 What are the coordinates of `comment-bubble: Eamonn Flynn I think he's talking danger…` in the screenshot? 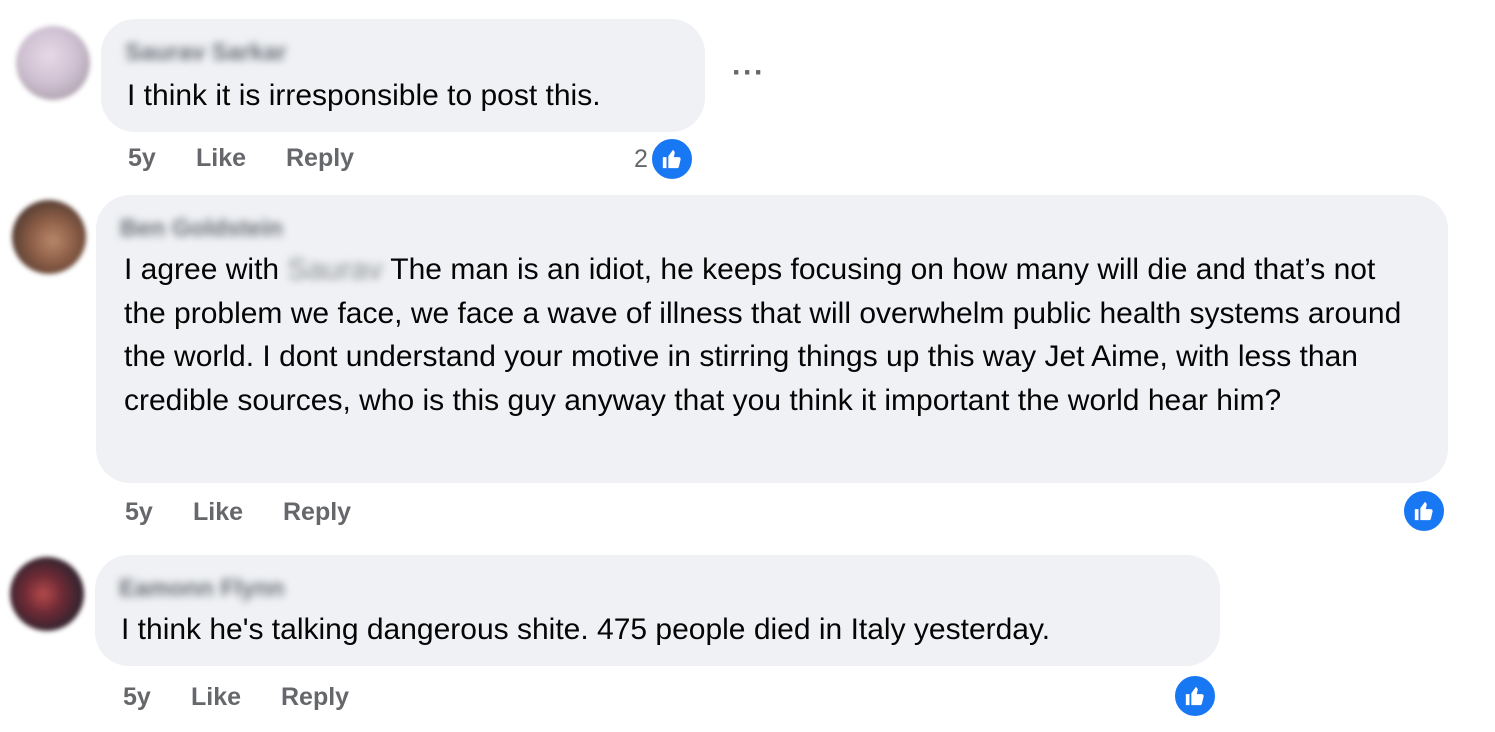 It's located at (657, 610).